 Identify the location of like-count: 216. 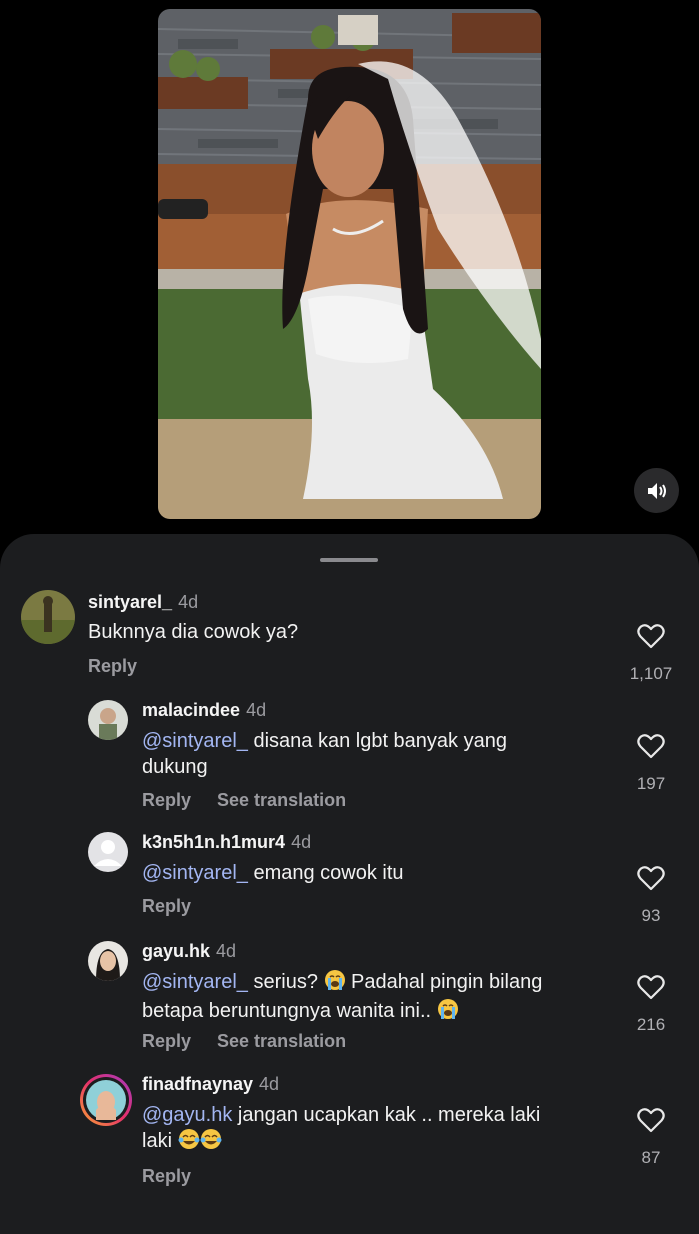
(651, 1024).